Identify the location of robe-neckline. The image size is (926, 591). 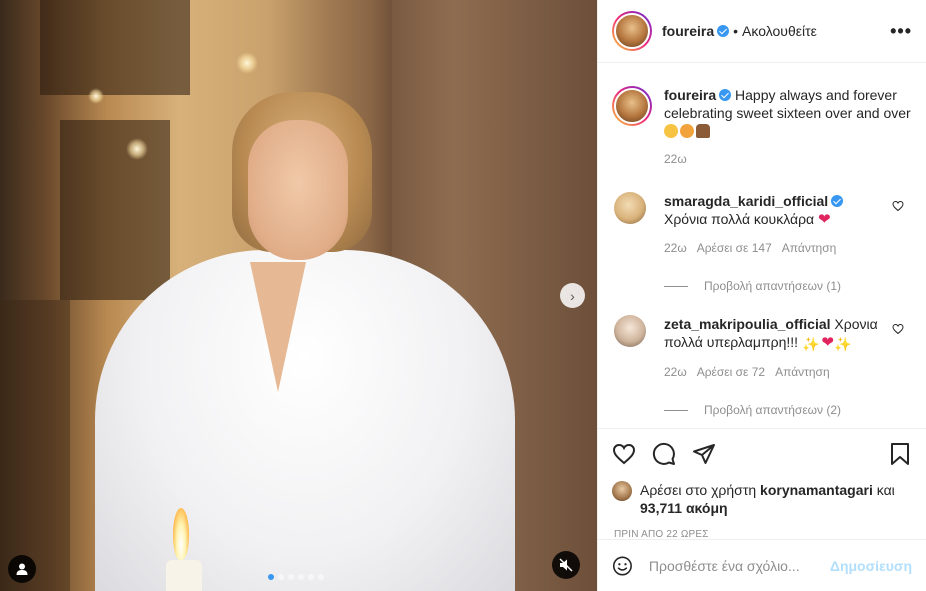
(278, 327).